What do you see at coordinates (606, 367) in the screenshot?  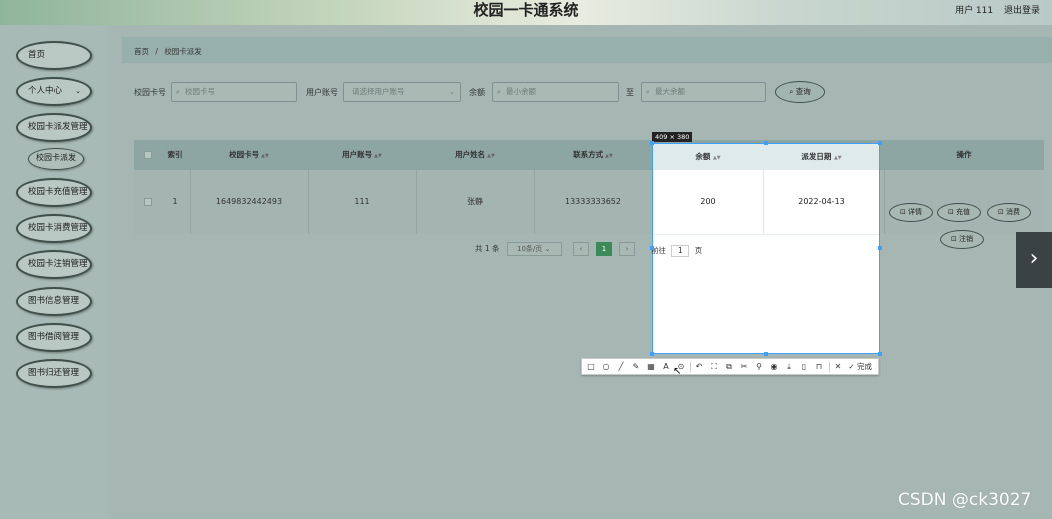 I see `circle-icon: ○` at bounding box center [606, 367].